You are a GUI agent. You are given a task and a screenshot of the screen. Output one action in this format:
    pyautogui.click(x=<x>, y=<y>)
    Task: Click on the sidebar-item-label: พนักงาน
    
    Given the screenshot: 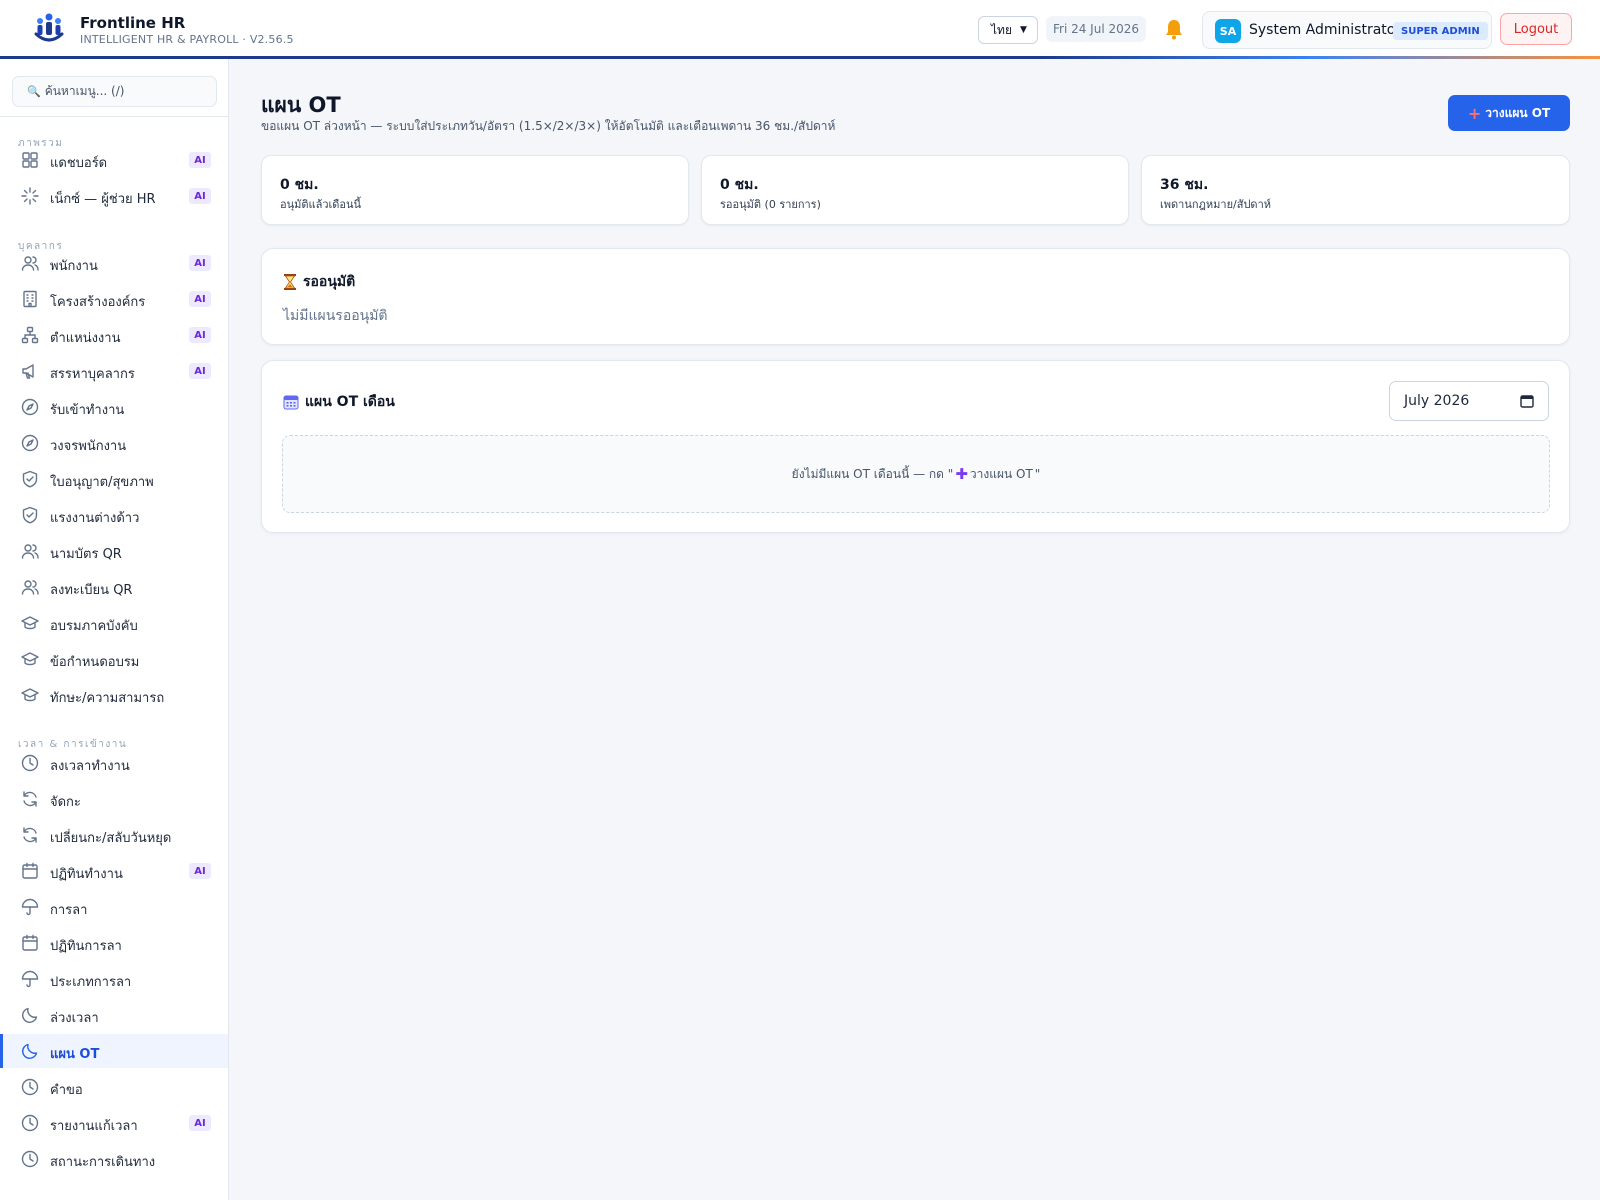 What is the action you would take?
    pyautogui.click(x=74, y=266)
    